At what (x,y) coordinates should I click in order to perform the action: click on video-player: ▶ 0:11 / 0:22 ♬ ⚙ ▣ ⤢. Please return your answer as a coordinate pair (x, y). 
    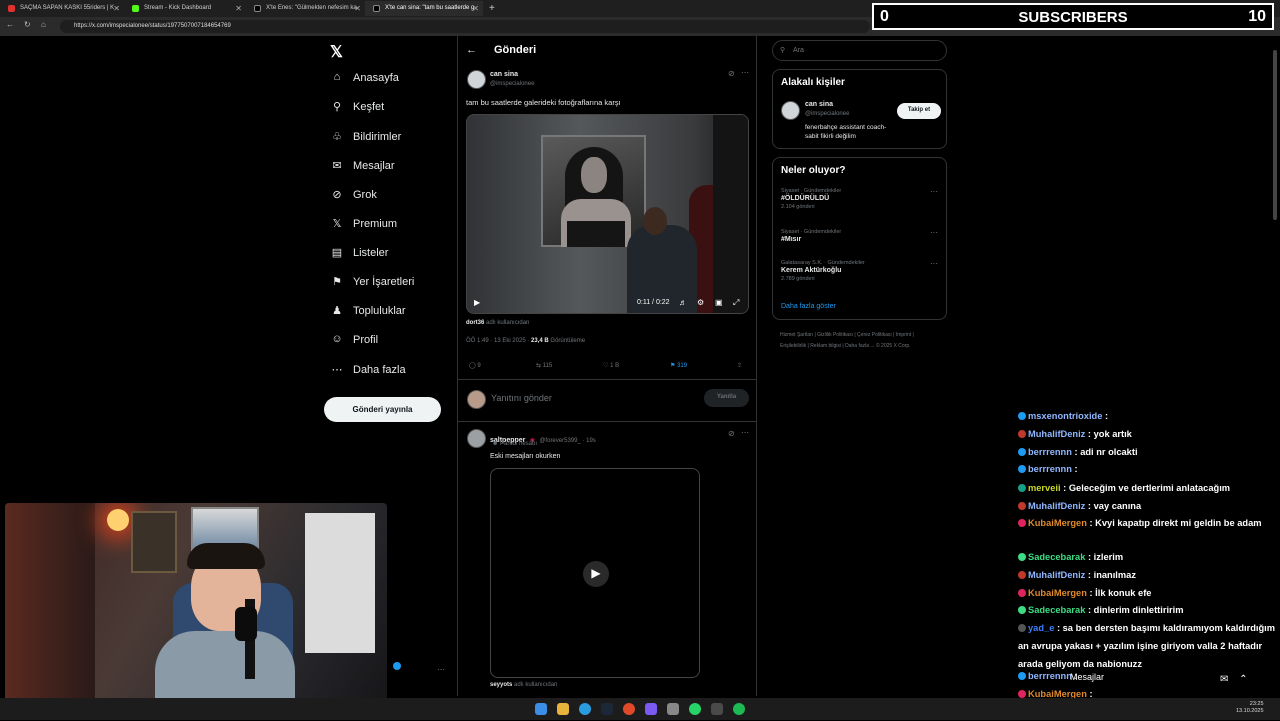
    Looking at the image, I should click on (607, 214).